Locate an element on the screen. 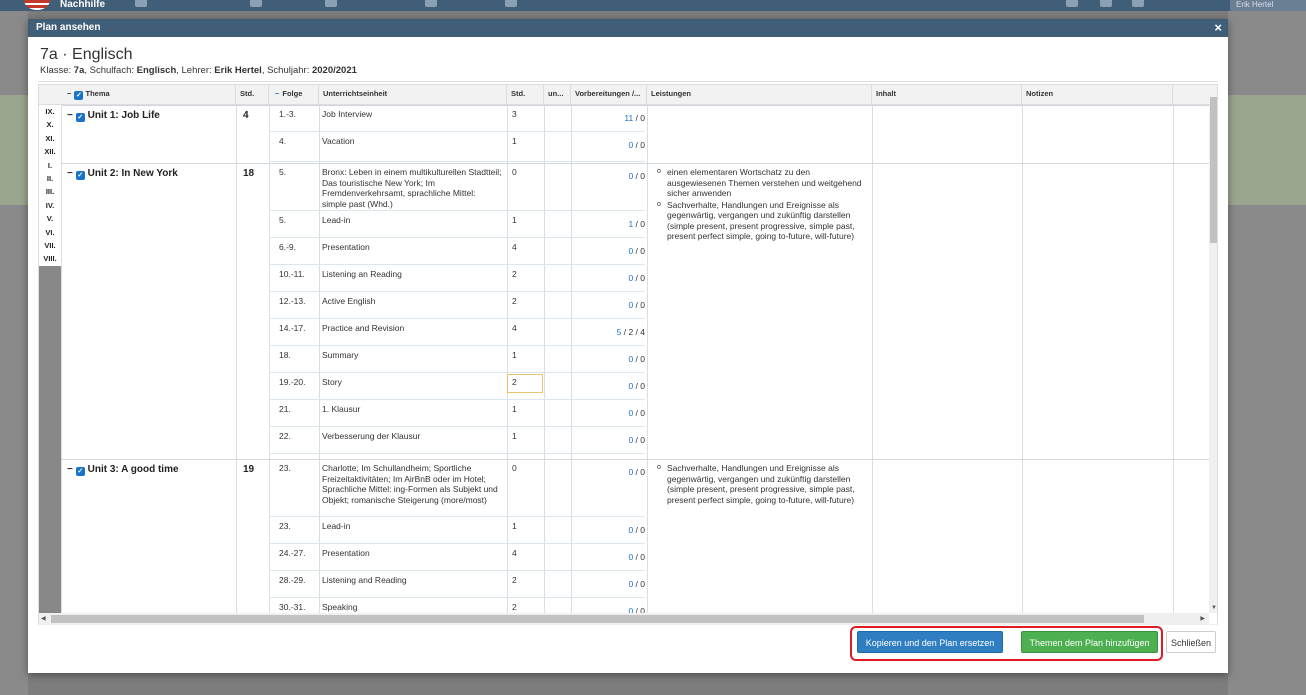 The height and width of the screenshot is (695, 1306). row-unterrichtseinheit: Active English is located at coordinates (349, 301).